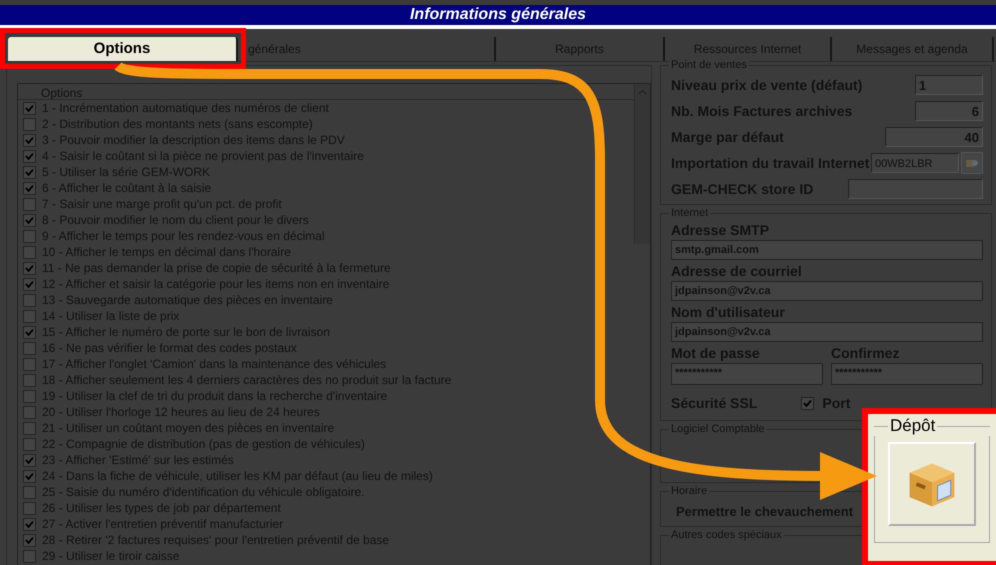  What do you see at coordinates (915, 189) in the screenshot?
I see `input-field` at bounding box center [915, 189].